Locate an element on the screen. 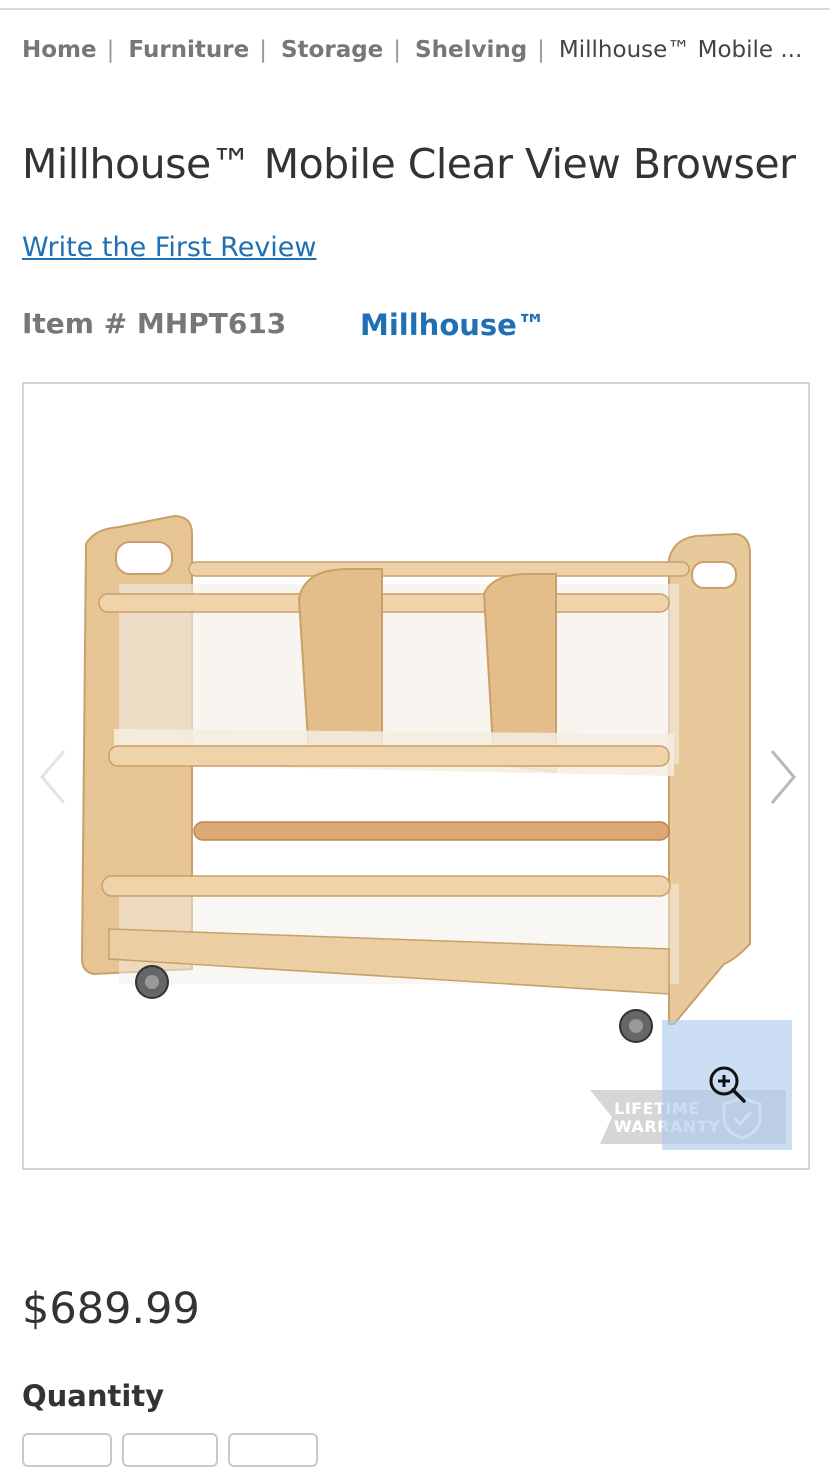 This screenshot has width=830, height=1467. product-title: Millhouse™ Mobile Clear View Browser is located at coordinates (409, 164).